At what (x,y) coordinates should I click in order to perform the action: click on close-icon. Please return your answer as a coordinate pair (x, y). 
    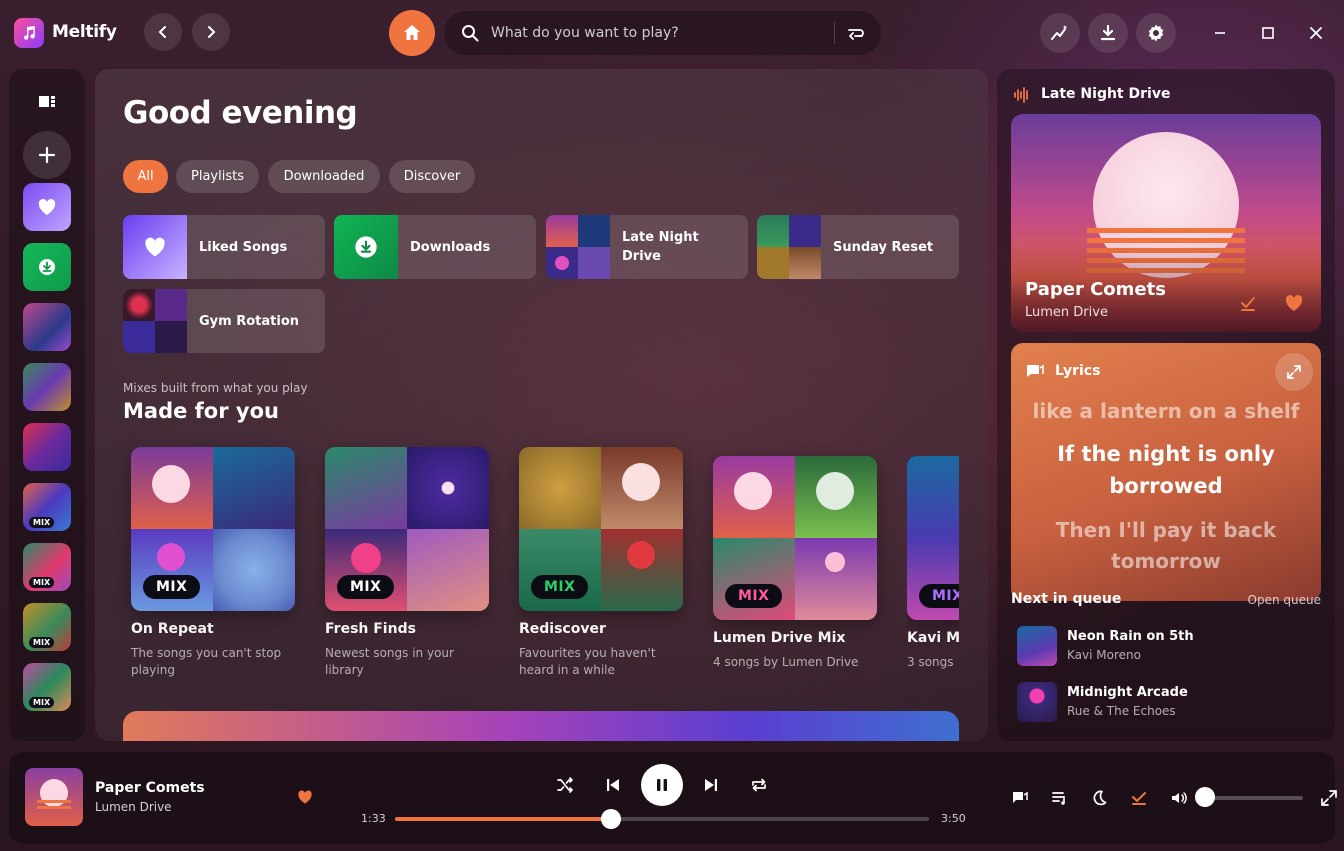
    Looking at the image, I should click on (1316, 33).